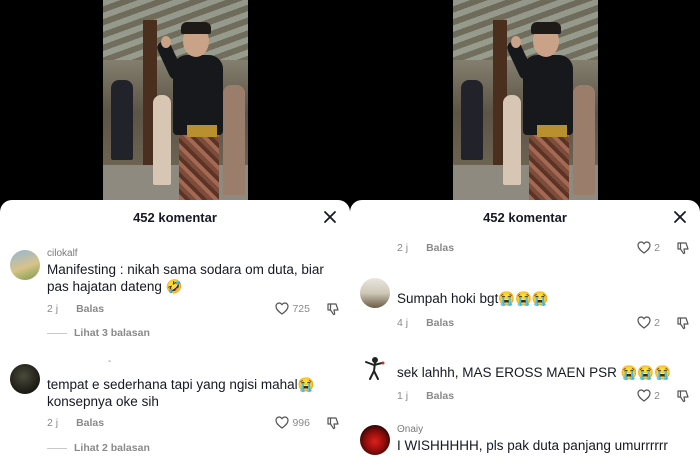 This screenshot has width=700, height=465. I want to click on comment-text: sek lahhh, MAS EROSS MAEN PSR 😭😭😭, so click(534, 372).